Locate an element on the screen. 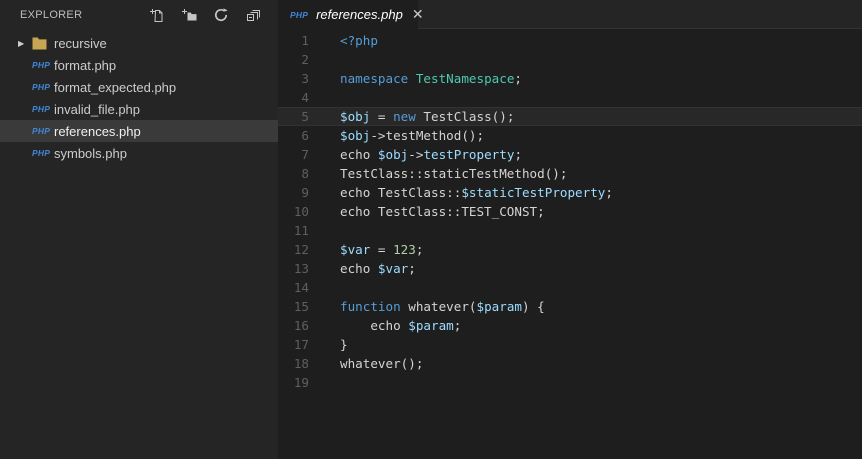  new-folder-button is located at coordinates (189, 15).